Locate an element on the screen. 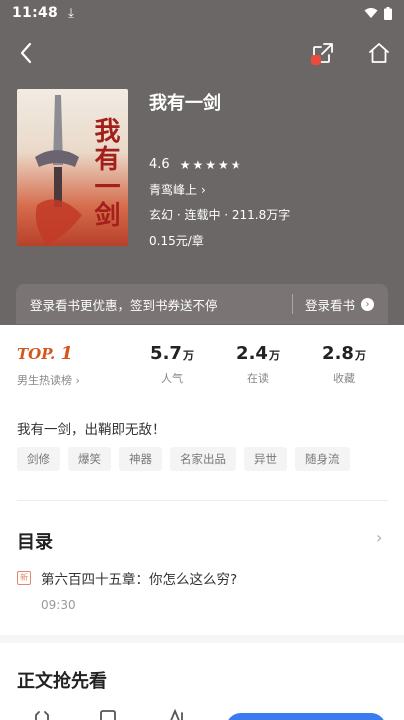 This screenshot has height=720, width=404. status-bar: 11:48 ⤓ is located at coordinates (202, 13).